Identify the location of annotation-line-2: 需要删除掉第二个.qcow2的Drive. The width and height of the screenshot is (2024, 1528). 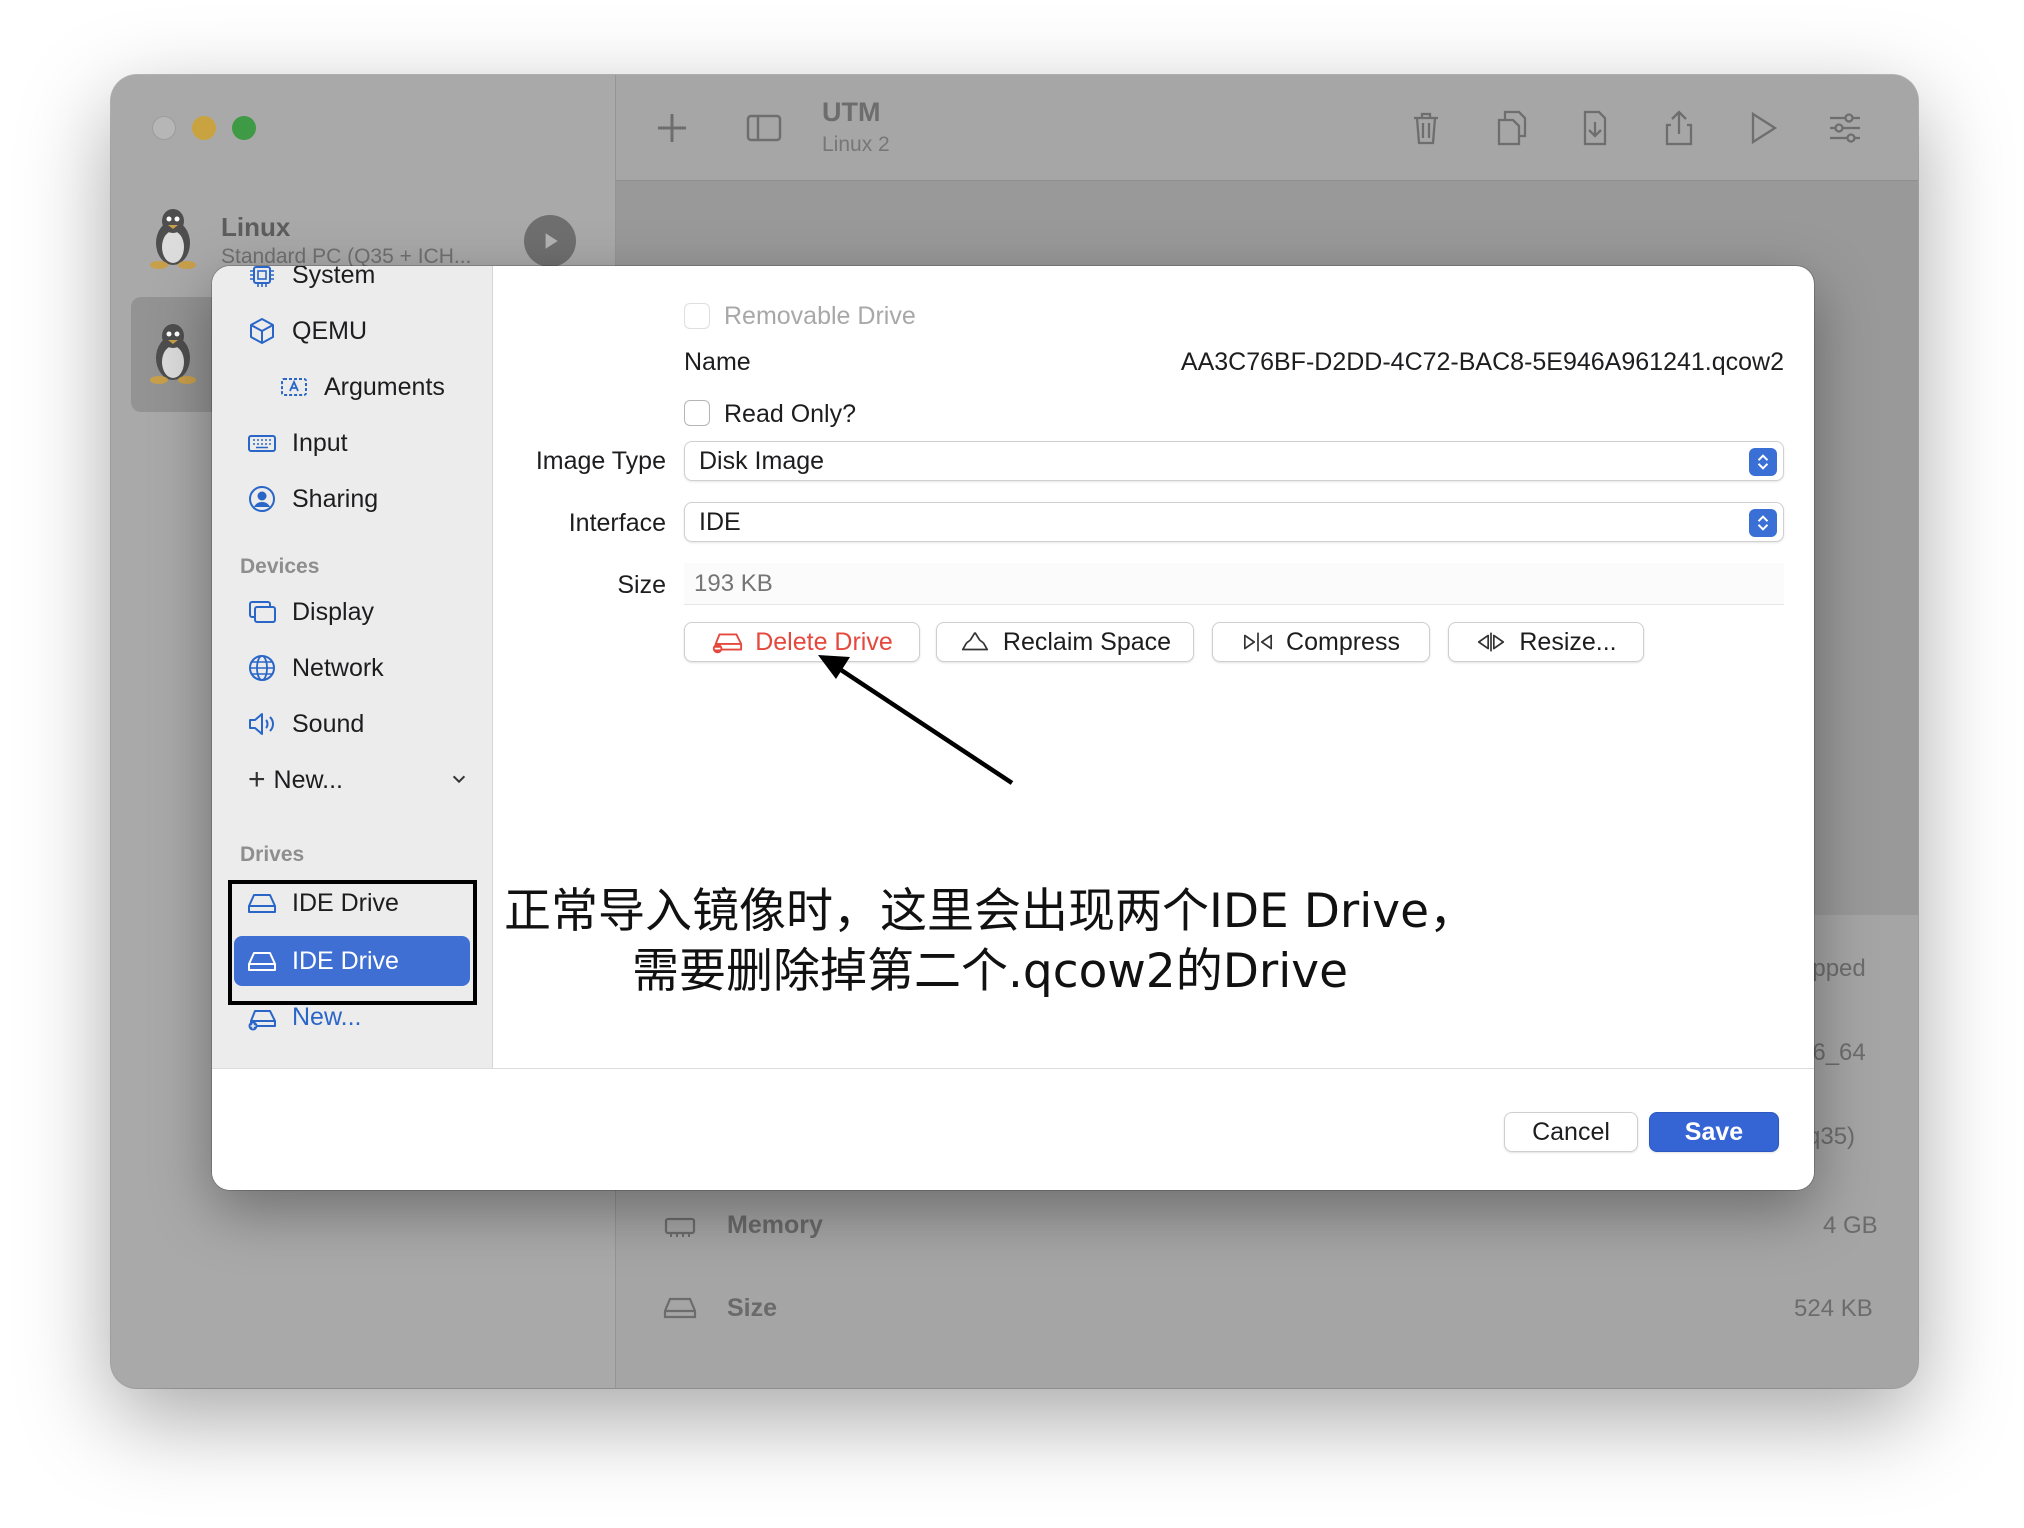
(989, 971).